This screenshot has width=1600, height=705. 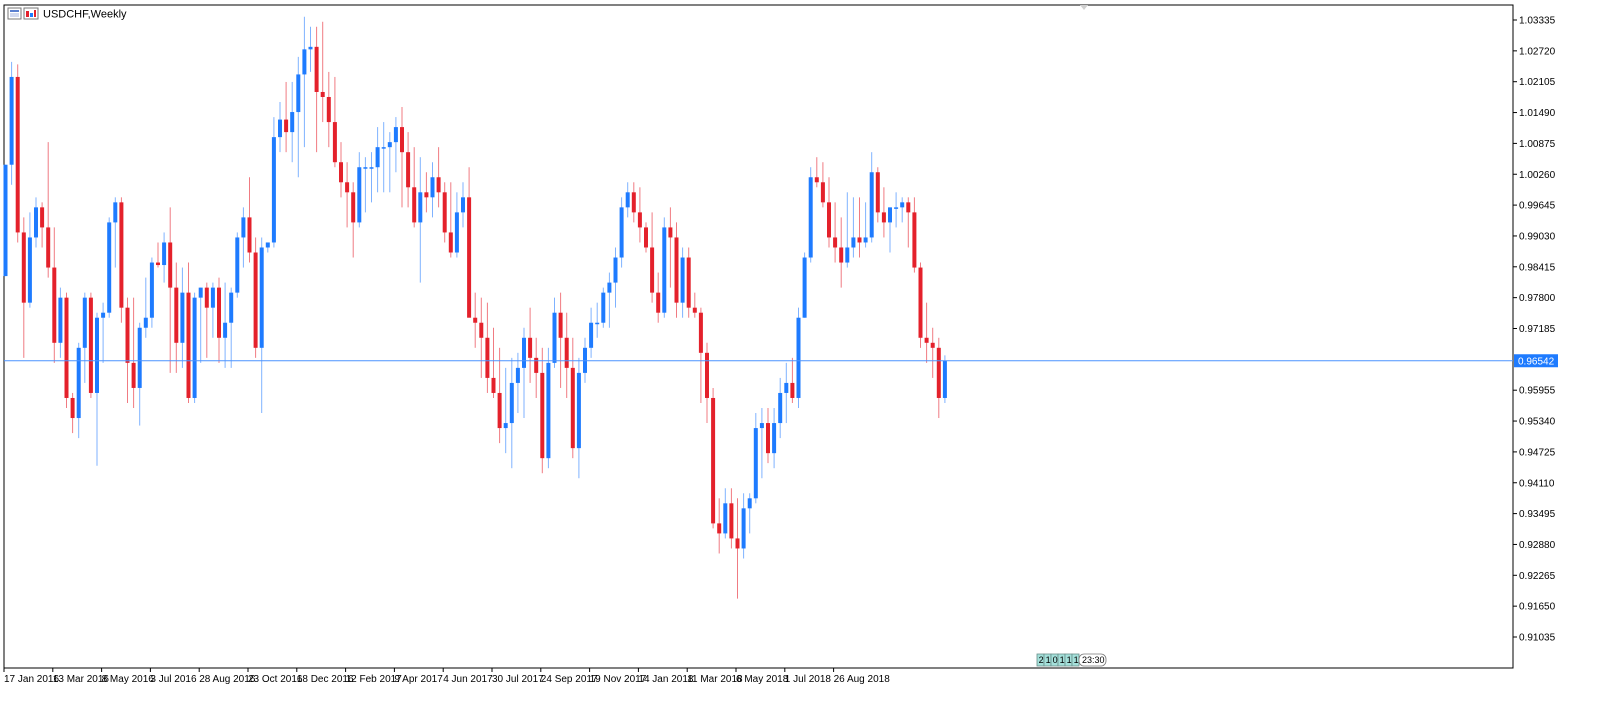 I want to click on chart-title: USDCHF,Weekly, so click(x=85, y=15).